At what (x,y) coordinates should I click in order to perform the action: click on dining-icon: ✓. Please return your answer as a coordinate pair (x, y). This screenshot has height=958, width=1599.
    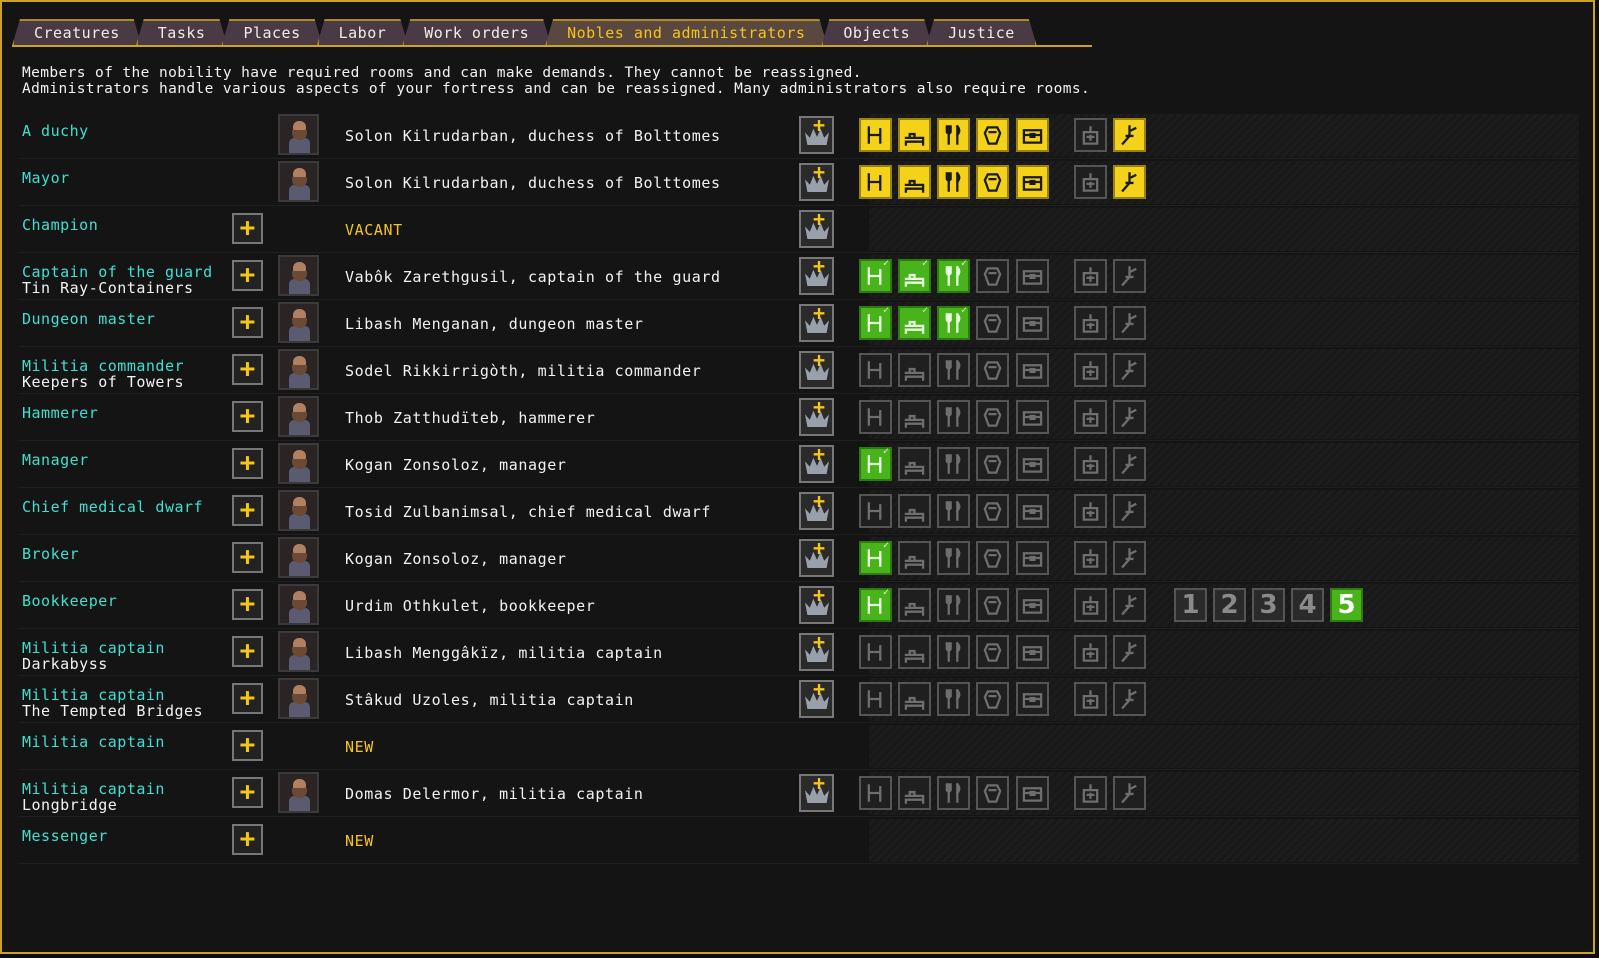
    Looking at the image, I should click on (953, 275).